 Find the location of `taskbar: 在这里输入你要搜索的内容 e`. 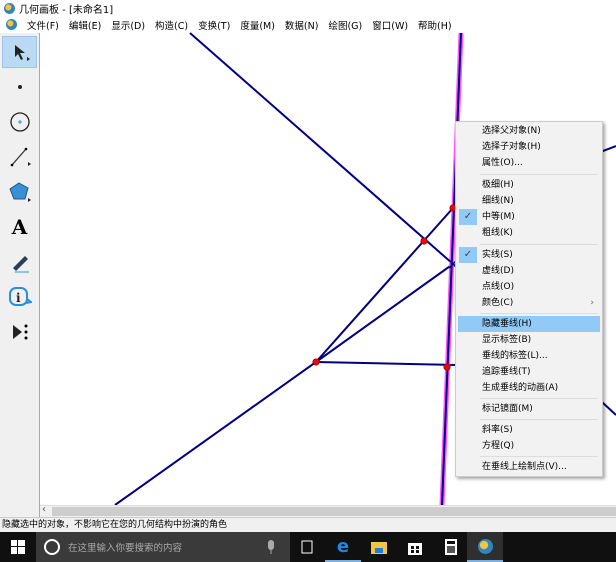

taskbar: 在这里输入你要搜索的内容 e is located at coordinates (308, 547).